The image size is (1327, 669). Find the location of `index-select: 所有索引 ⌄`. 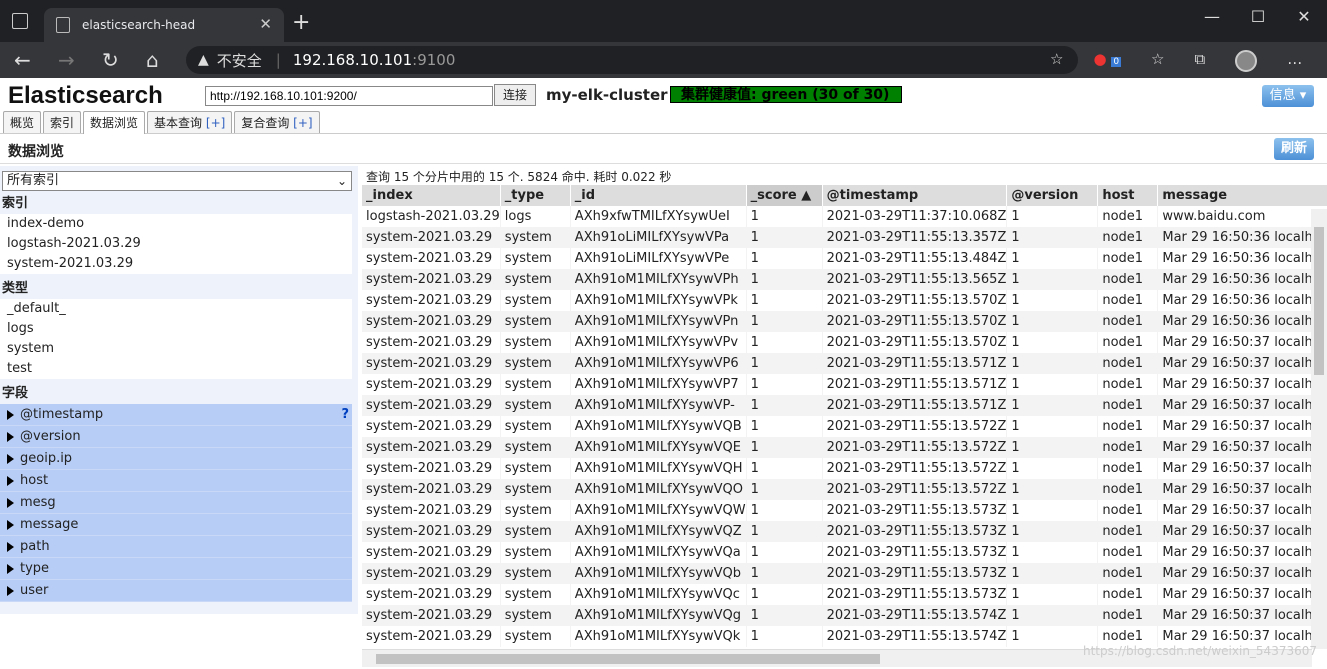

index-select: 所有索引 ⌄ is located at coordinates (177, 181).